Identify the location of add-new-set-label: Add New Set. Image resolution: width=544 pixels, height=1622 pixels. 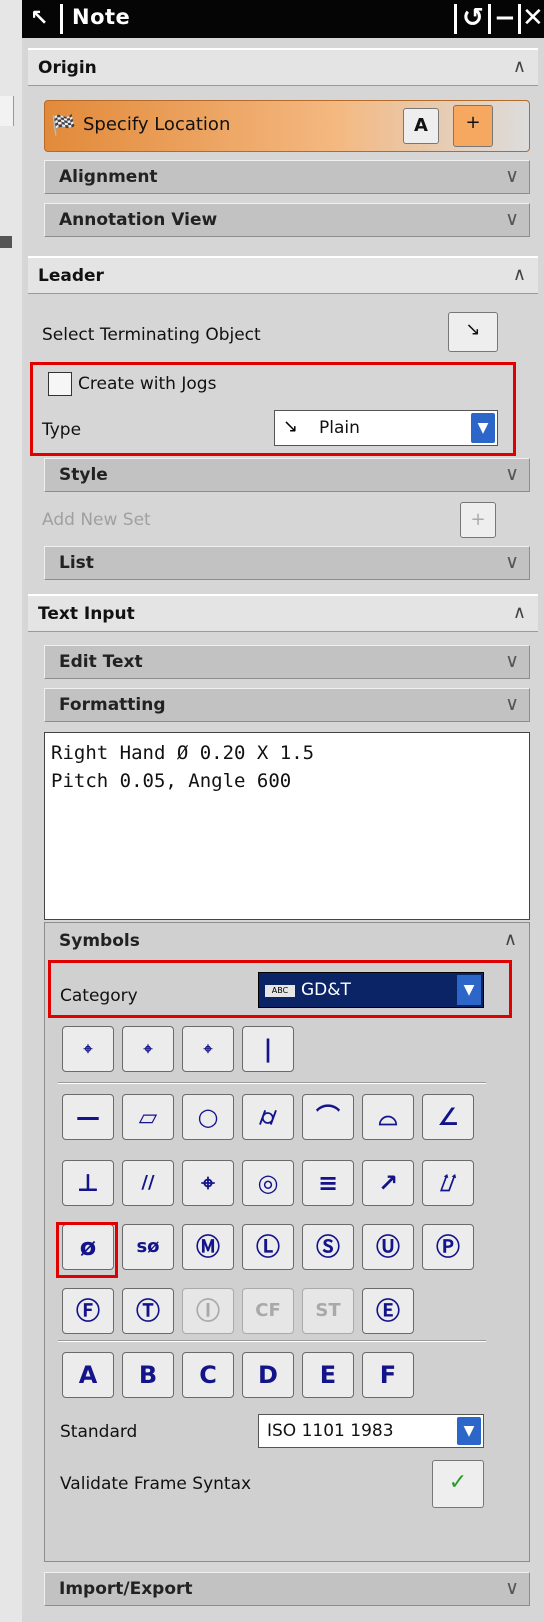
(96, 520).